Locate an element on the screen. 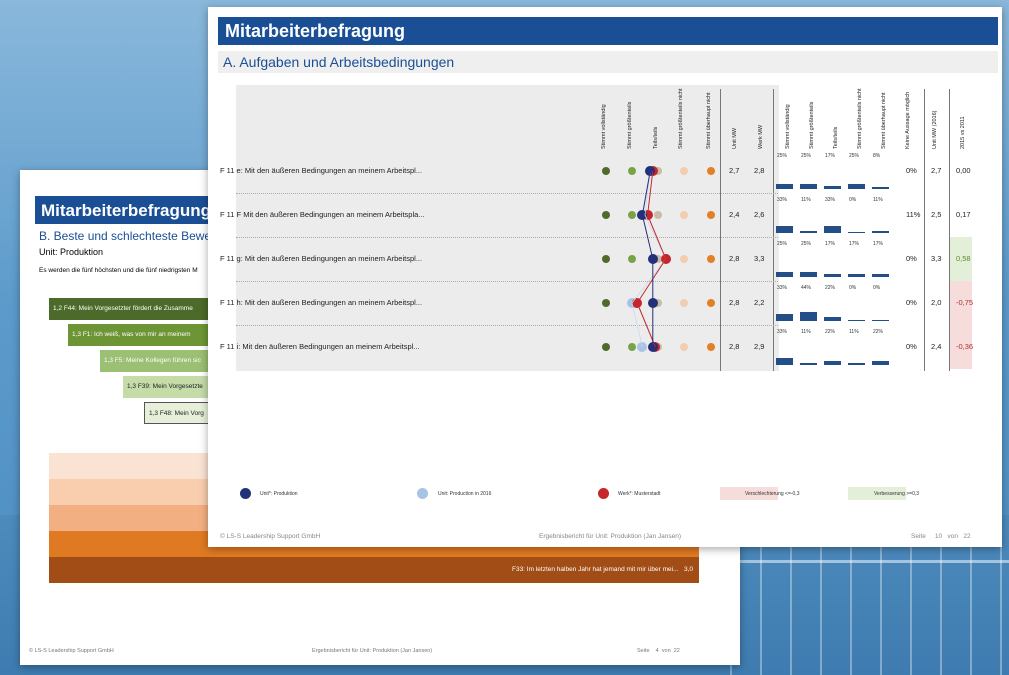 Image resolution: width=1009 pixels, height=675 pixels. col-header-dist: Stimmt überhaupt nicht is located at coordinates (883, 118).